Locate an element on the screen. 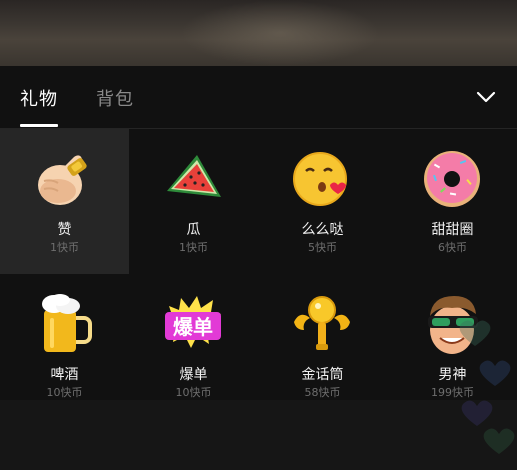 This screenshot has height=470, width=517. tab-backpack: 背包 is located at coordinates (115, 98).